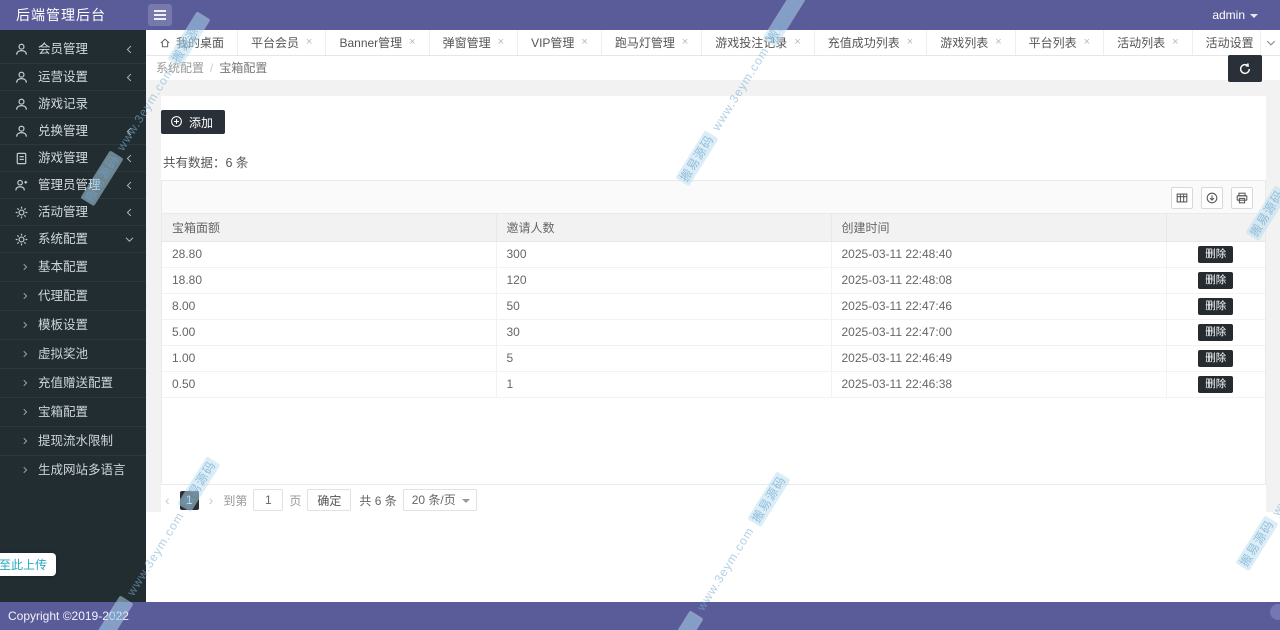 The height and width of the screenshot is (630, 1280). I want to click on sidebar-subitem-label: 模板设置, so click(63, 325).